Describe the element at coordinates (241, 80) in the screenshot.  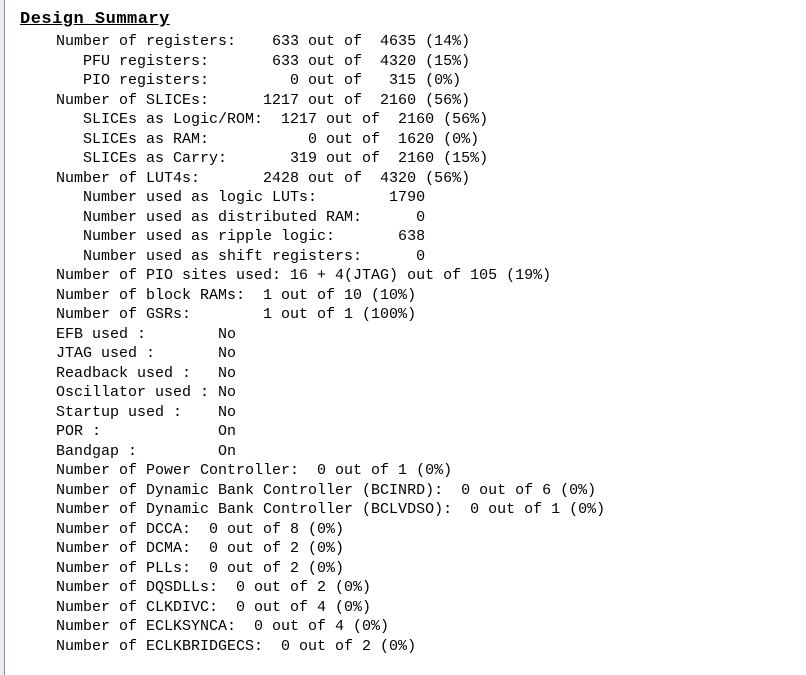
I see `report-line: PIO registers: 0 out of 315 (0%)` at that location.